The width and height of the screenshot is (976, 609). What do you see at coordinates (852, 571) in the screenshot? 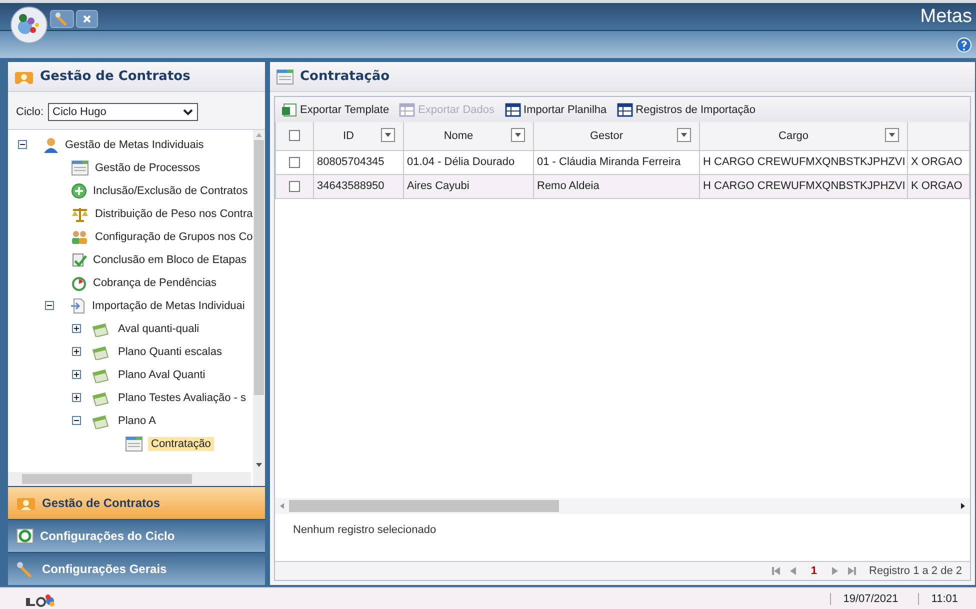
I see `last-page-icon` at bounding box center [852, 571].